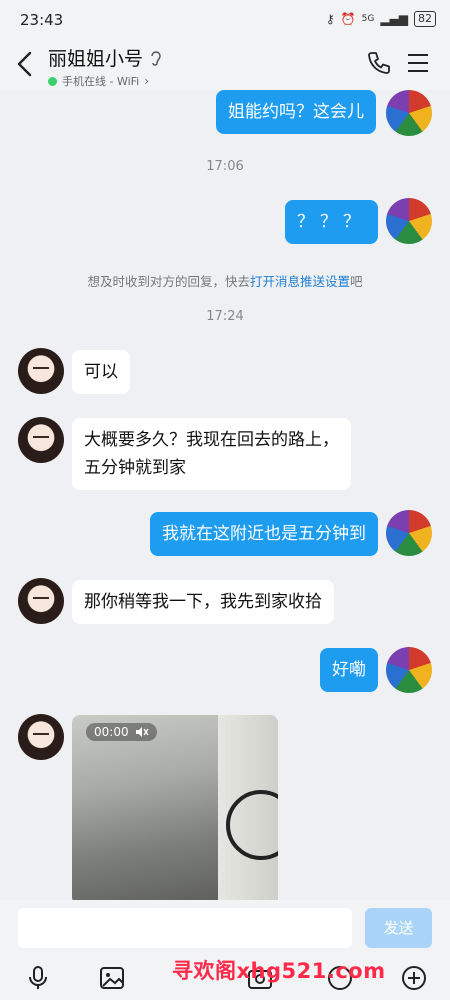 This screenshot has height=1000, width=450. I want to click on push-notice: 想及时收到对方的回复，快去打开消息推送设置吧, so click(225, 280).